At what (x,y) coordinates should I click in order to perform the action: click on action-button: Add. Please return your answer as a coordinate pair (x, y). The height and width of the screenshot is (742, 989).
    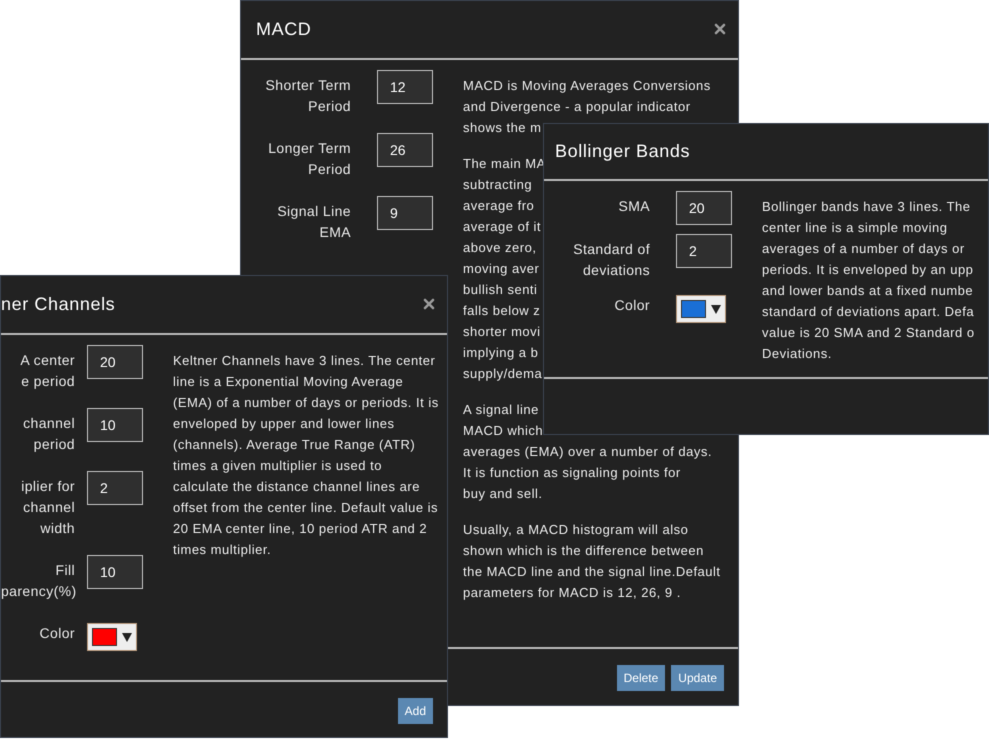
    Looking at the image, I should click on (415, 711).